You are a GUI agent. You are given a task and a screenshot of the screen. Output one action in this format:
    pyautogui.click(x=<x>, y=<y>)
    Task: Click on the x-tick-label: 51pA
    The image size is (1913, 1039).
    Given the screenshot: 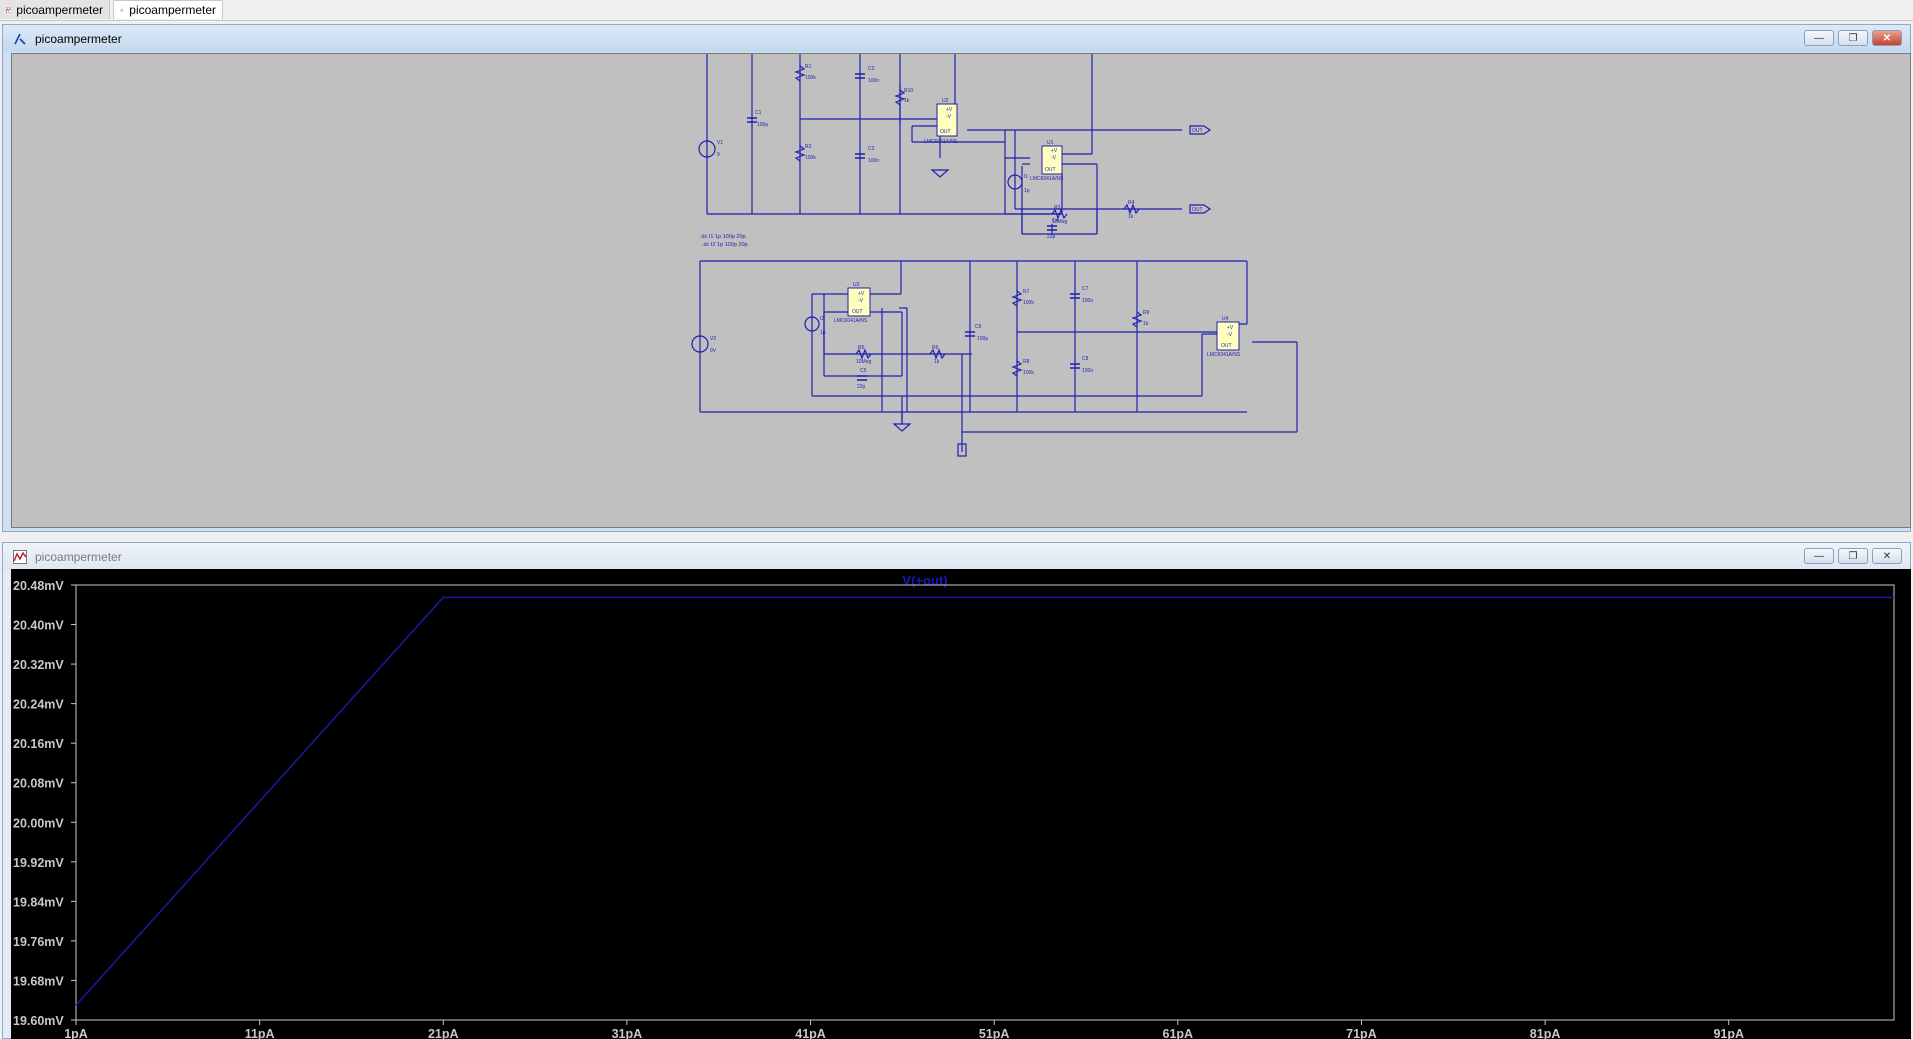 What is the action you would take?
    pyautogui.click(x=994, y=1033)
    